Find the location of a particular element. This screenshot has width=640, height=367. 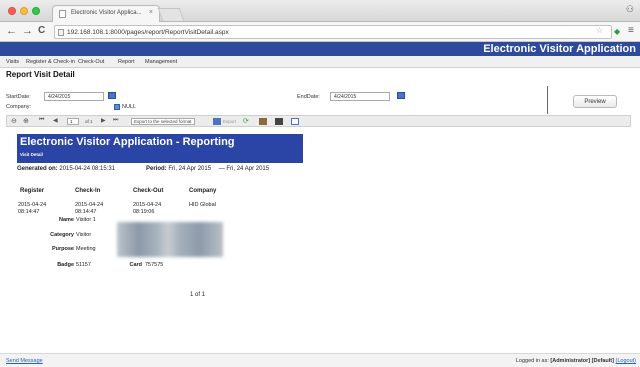

next-page-icon: ▶ is located at coordinates (103, 120).